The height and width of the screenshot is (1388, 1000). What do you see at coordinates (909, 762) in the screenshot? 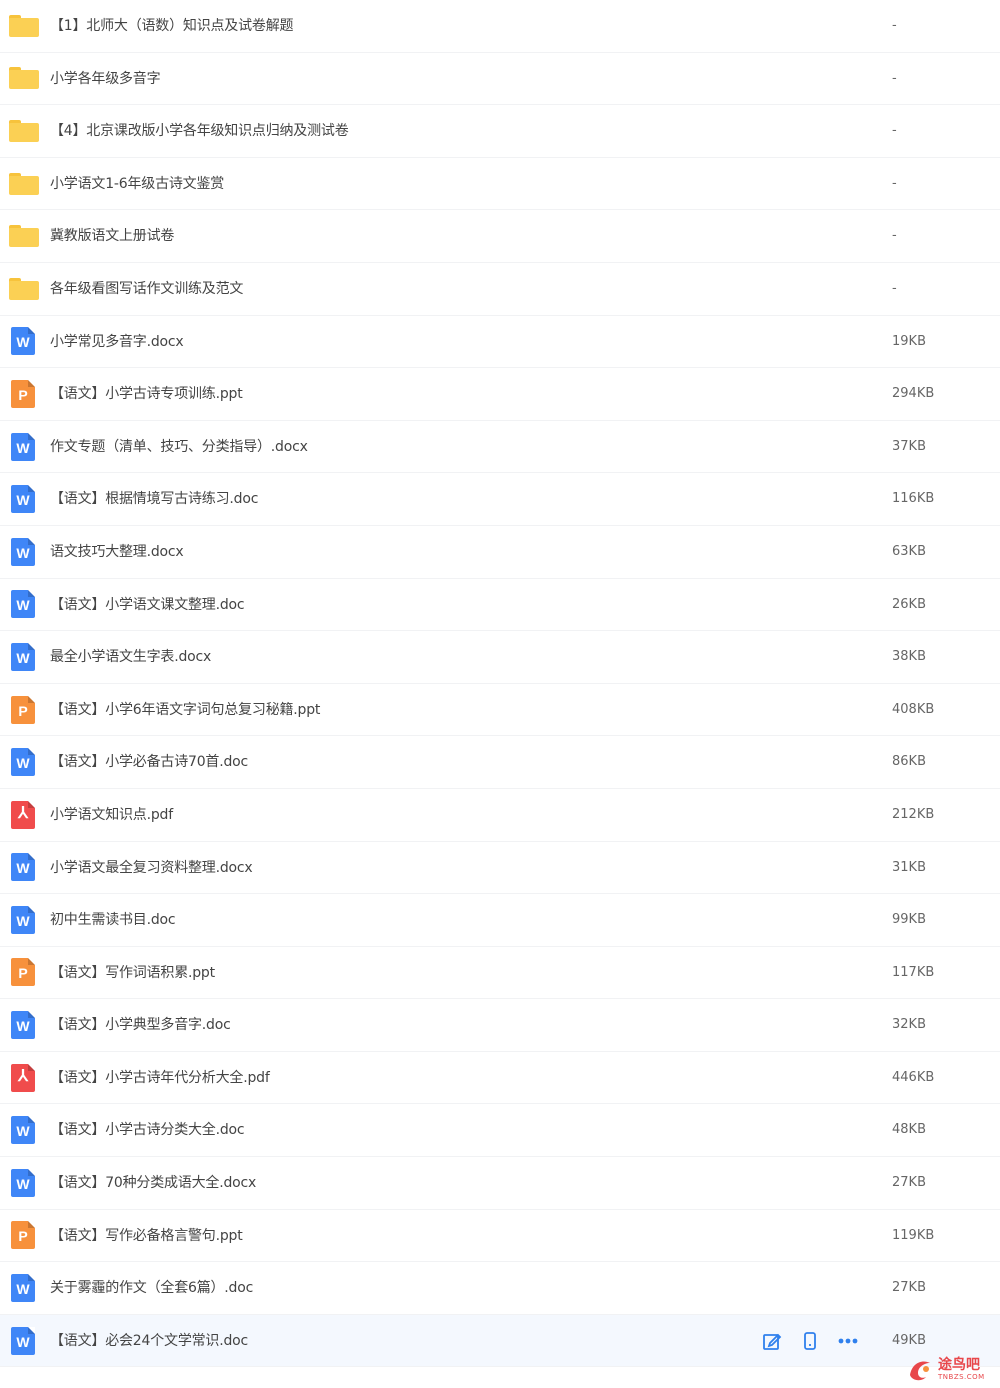
I see `file-size: 86KB` at bounding box center [909, 762].